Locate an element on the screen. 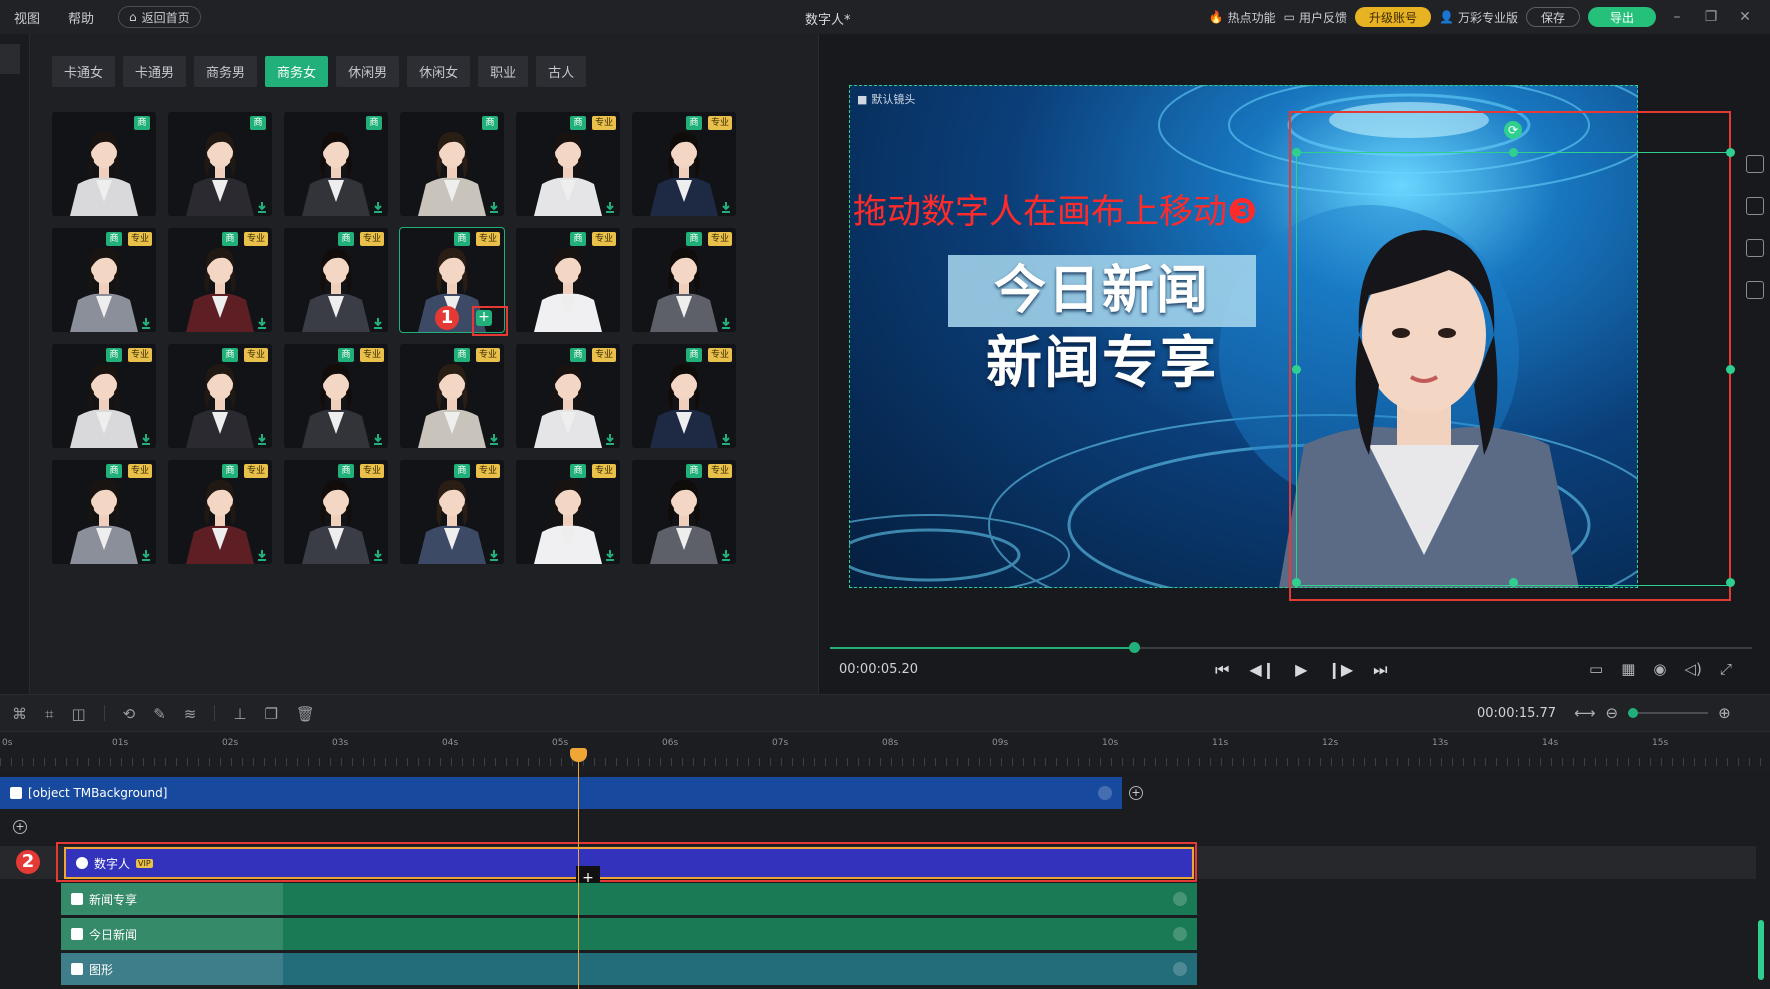 The image size is (1770, 989). zoom-knob is located at coordinates (1633, 713).